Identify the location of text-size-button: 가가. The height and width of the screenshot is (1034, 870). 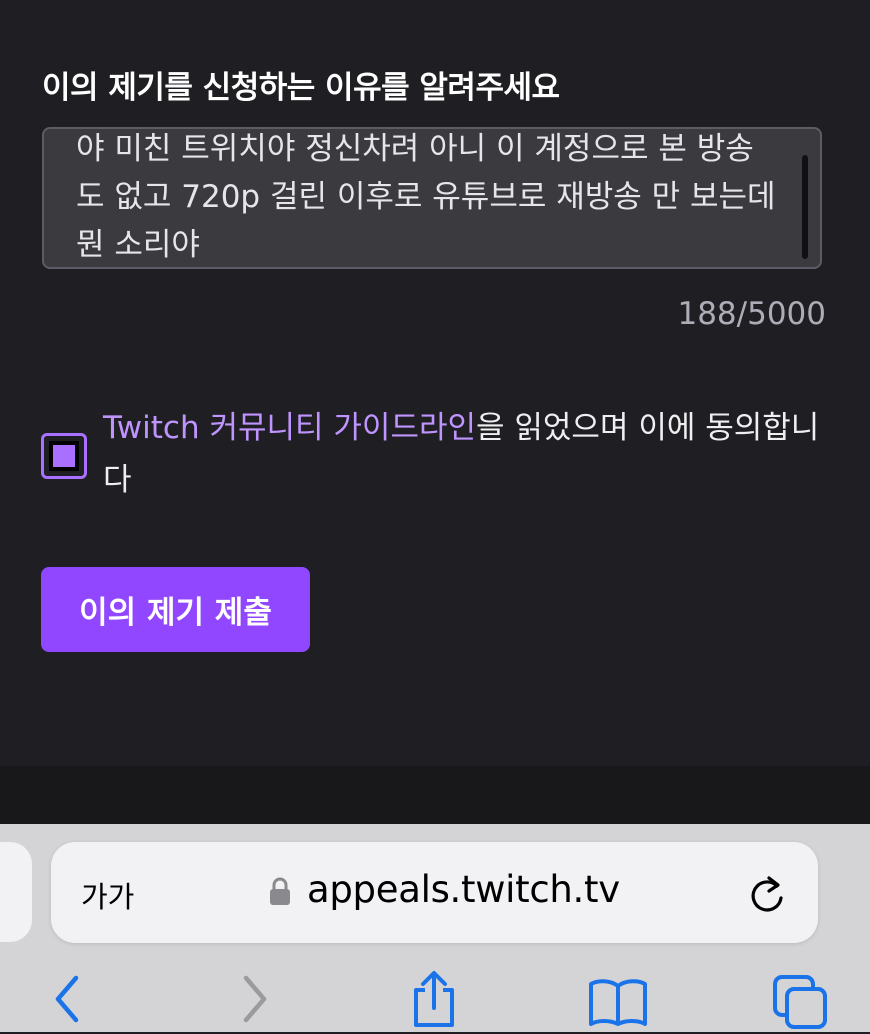
(107, 895).